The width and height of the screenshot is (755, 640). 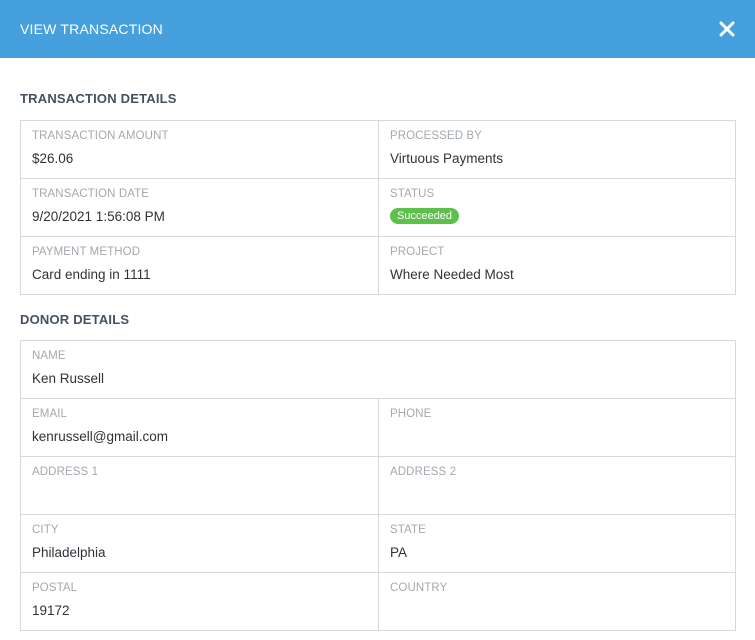 I want to click on name-label: NAME, so click(x=49, y=356).